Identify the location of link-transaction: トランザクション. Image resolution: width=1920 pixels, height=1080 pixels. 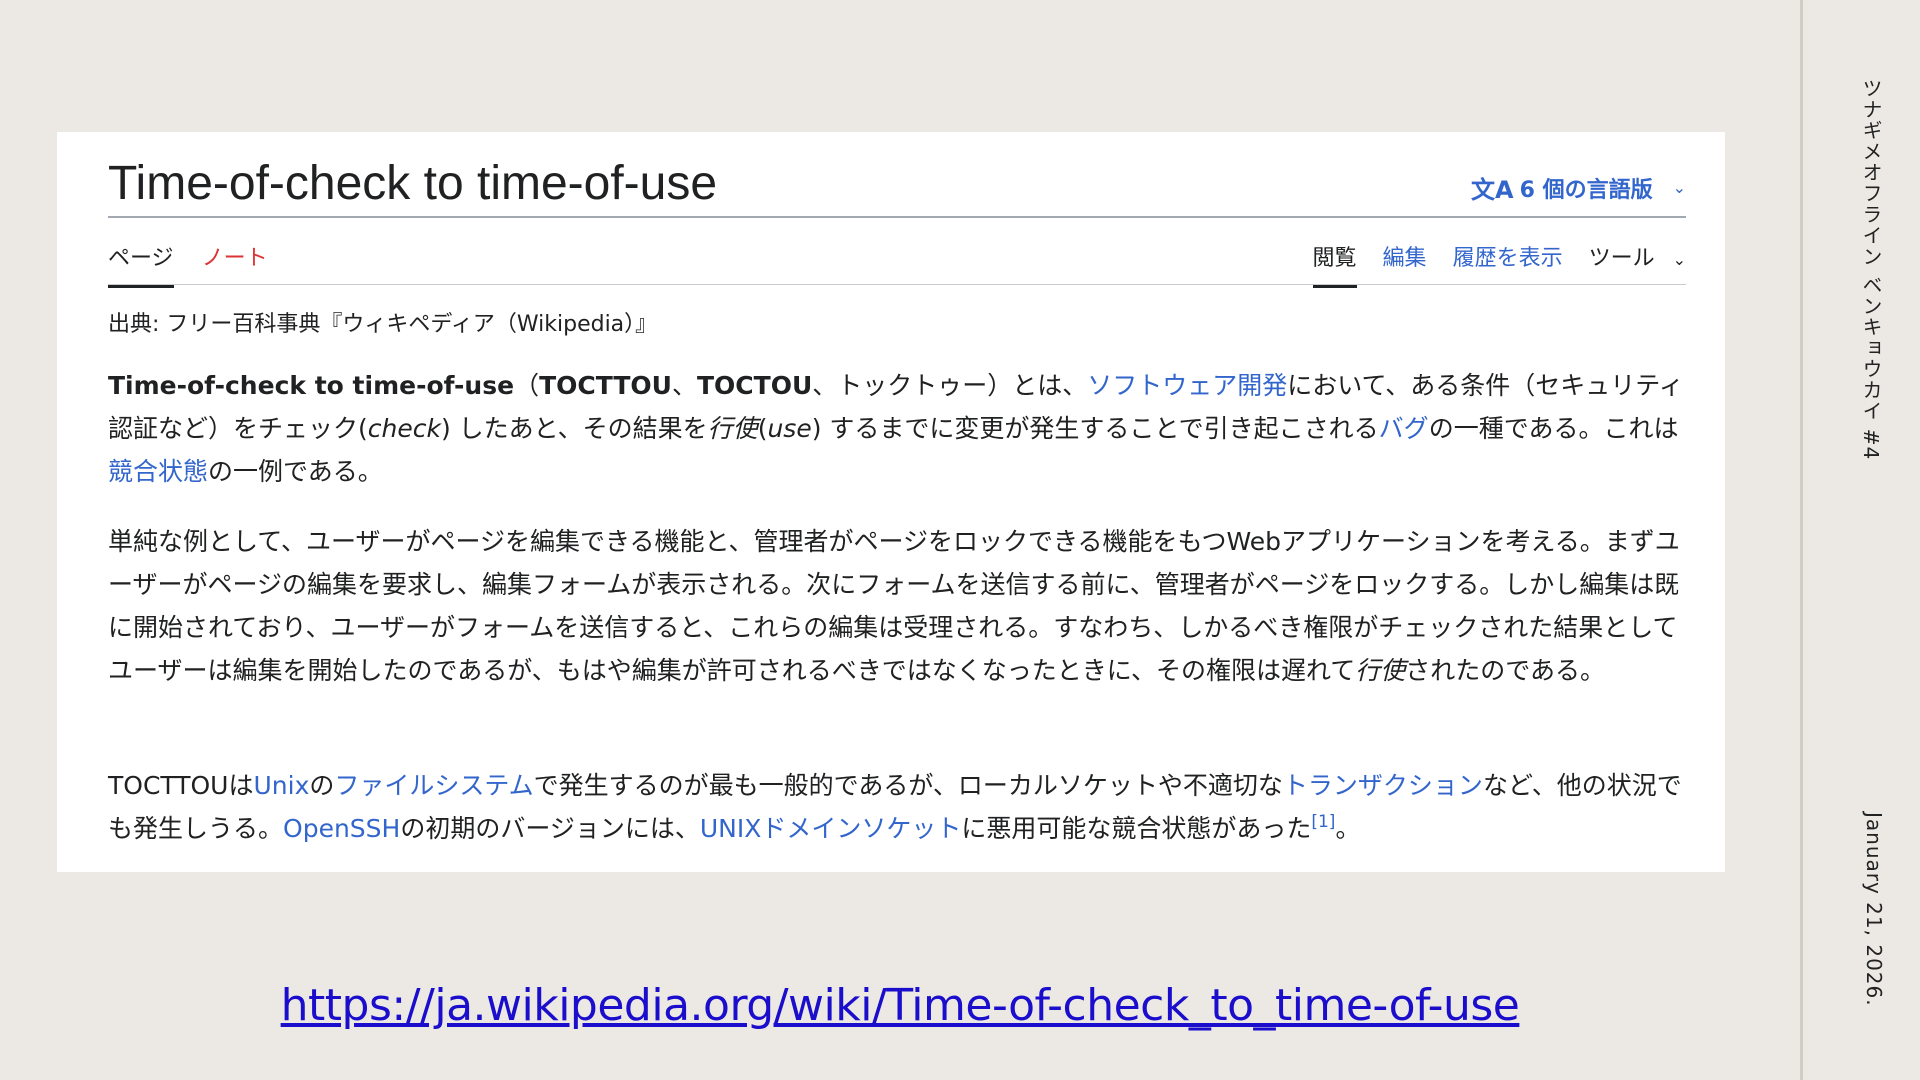
(1383, 785).